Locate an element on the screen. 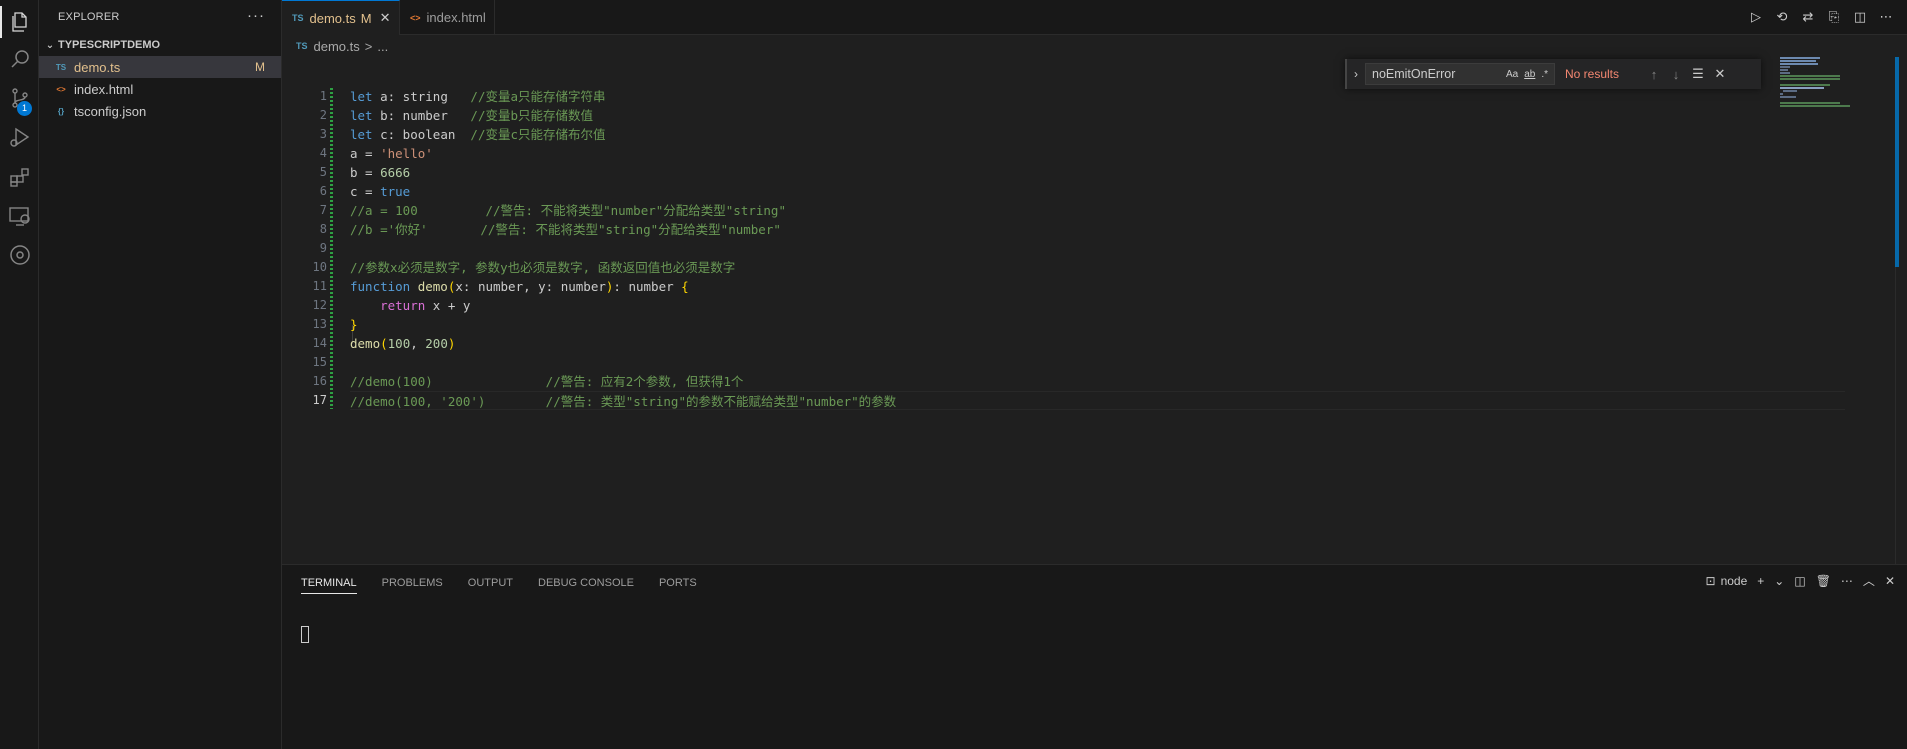 The height and width of the screenshot is (749, 1907). html-file-icon: <> is located at coordinates (61, 89).